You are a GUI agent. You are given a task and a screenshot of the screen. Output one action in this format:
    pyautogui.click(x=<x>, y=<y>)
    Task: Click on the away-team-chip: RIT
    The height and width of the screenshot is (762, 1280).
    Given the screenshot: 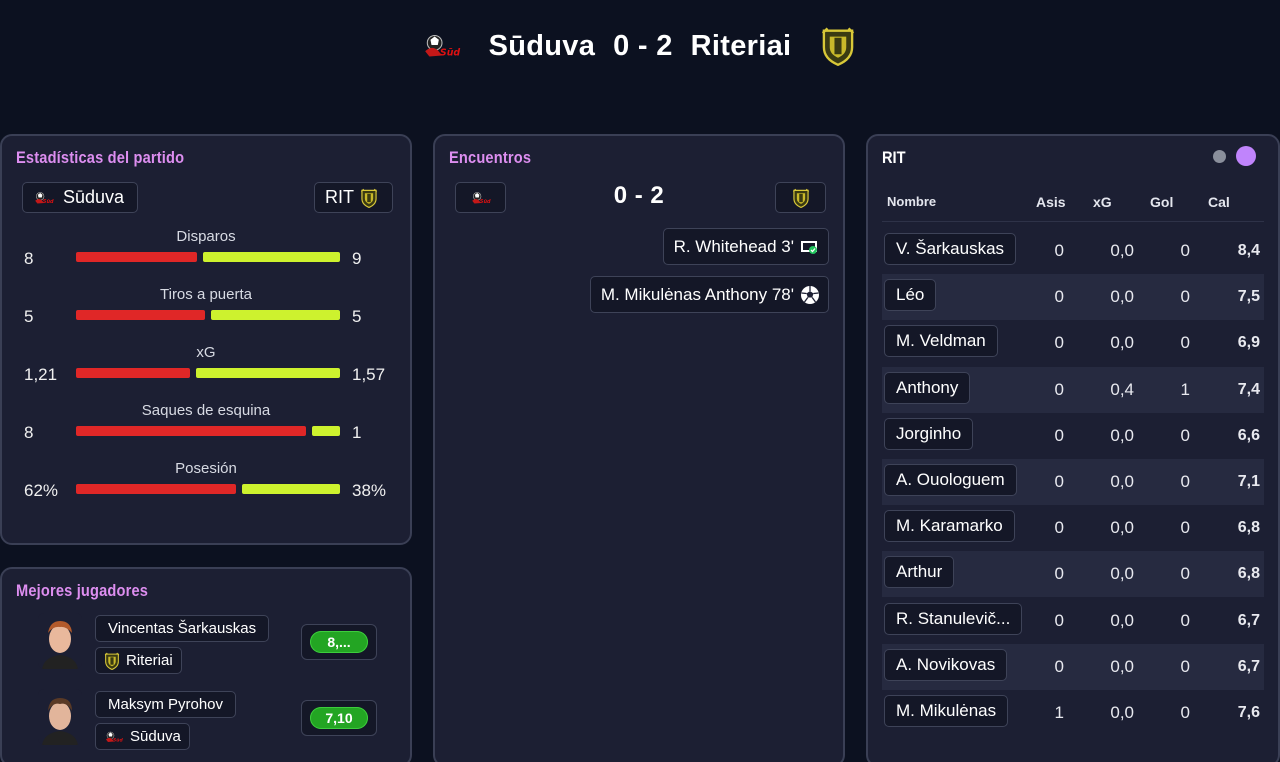 What is the action you would take?
    pyautogui.click(x=353, y=197)
    